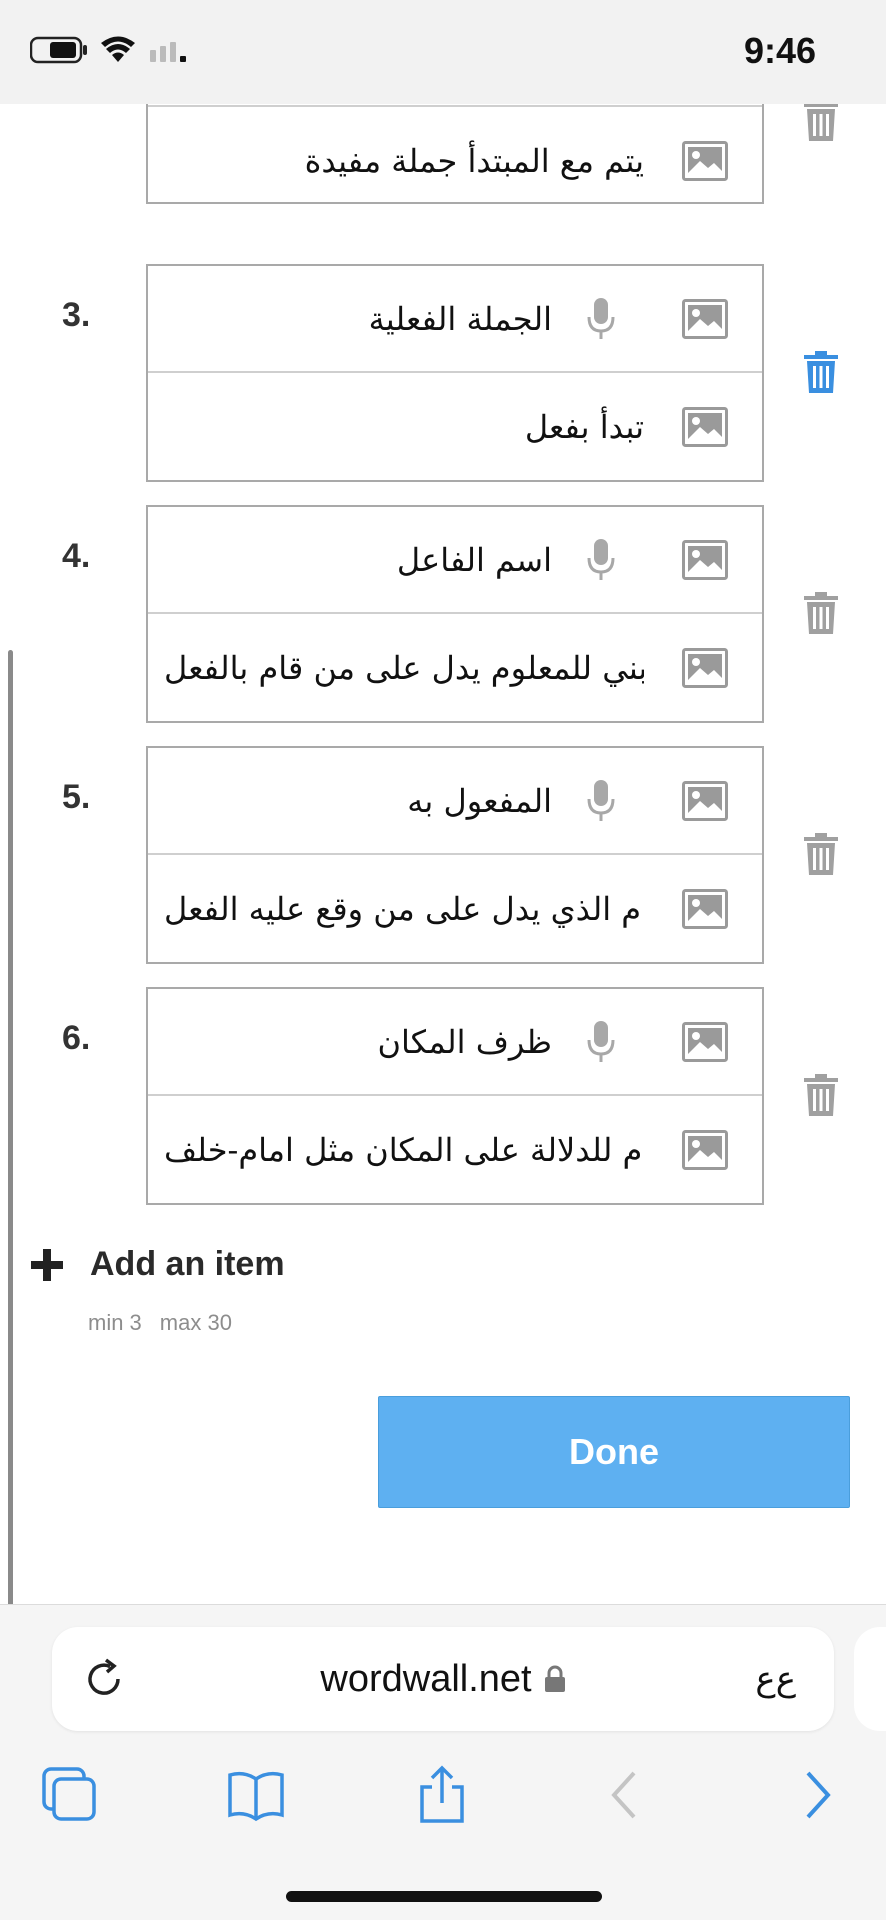 Image resolution: width=886 pixels, height=1920 pixels. I want to click on definition-field: م للدلالة على المكان مثل امام-خلف, so click(455, 1149).